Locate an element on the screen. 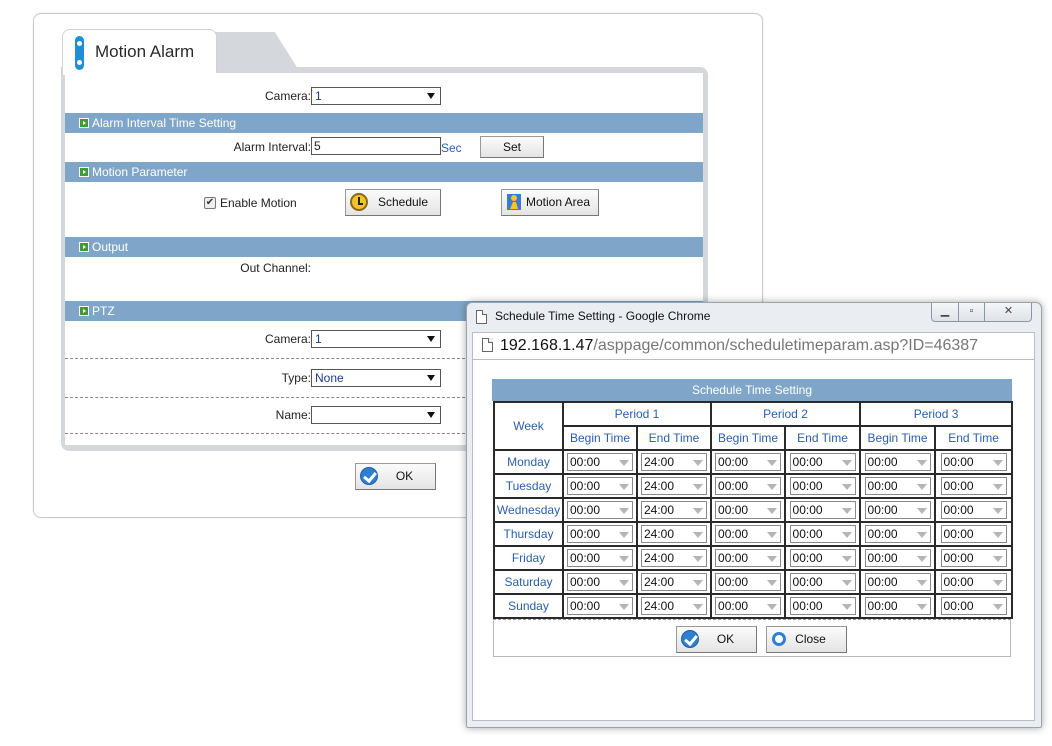 The height and width of the screenshot is (746, 1052). schedule-row: Friday 00:00 24:00 00:00 00:00 00:00 00:00 is located at coordinates (753, 558).